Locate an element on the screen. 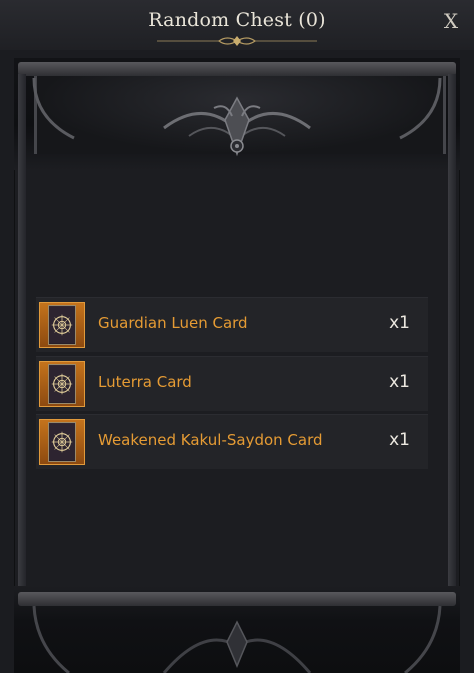  window-title: Random Chest (0) is located at coordinates (237, 20).